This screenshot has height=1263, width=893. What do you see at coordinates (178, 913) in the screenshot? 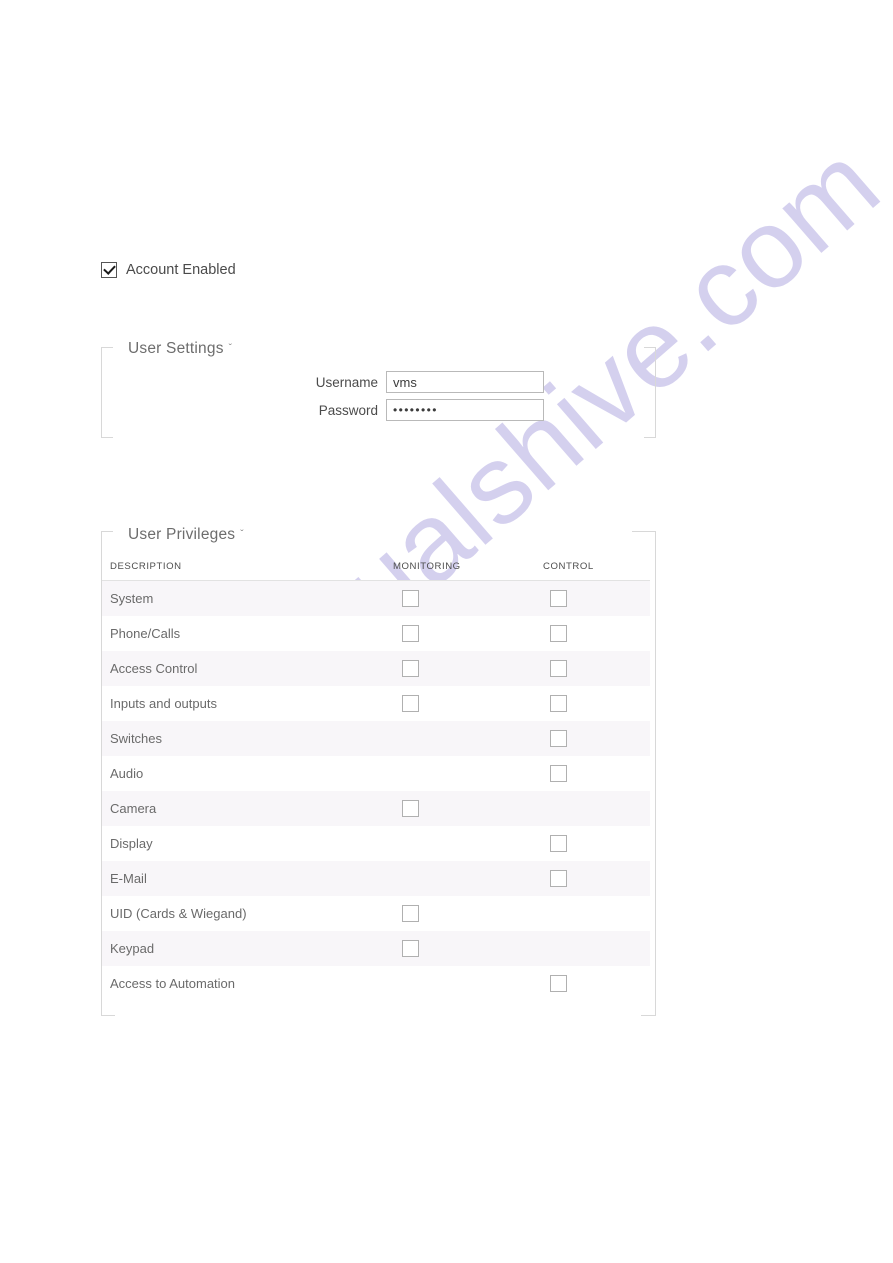
I see `privilege-description: UID (Cards & Wiegand)` at bounding box center [178, 913].